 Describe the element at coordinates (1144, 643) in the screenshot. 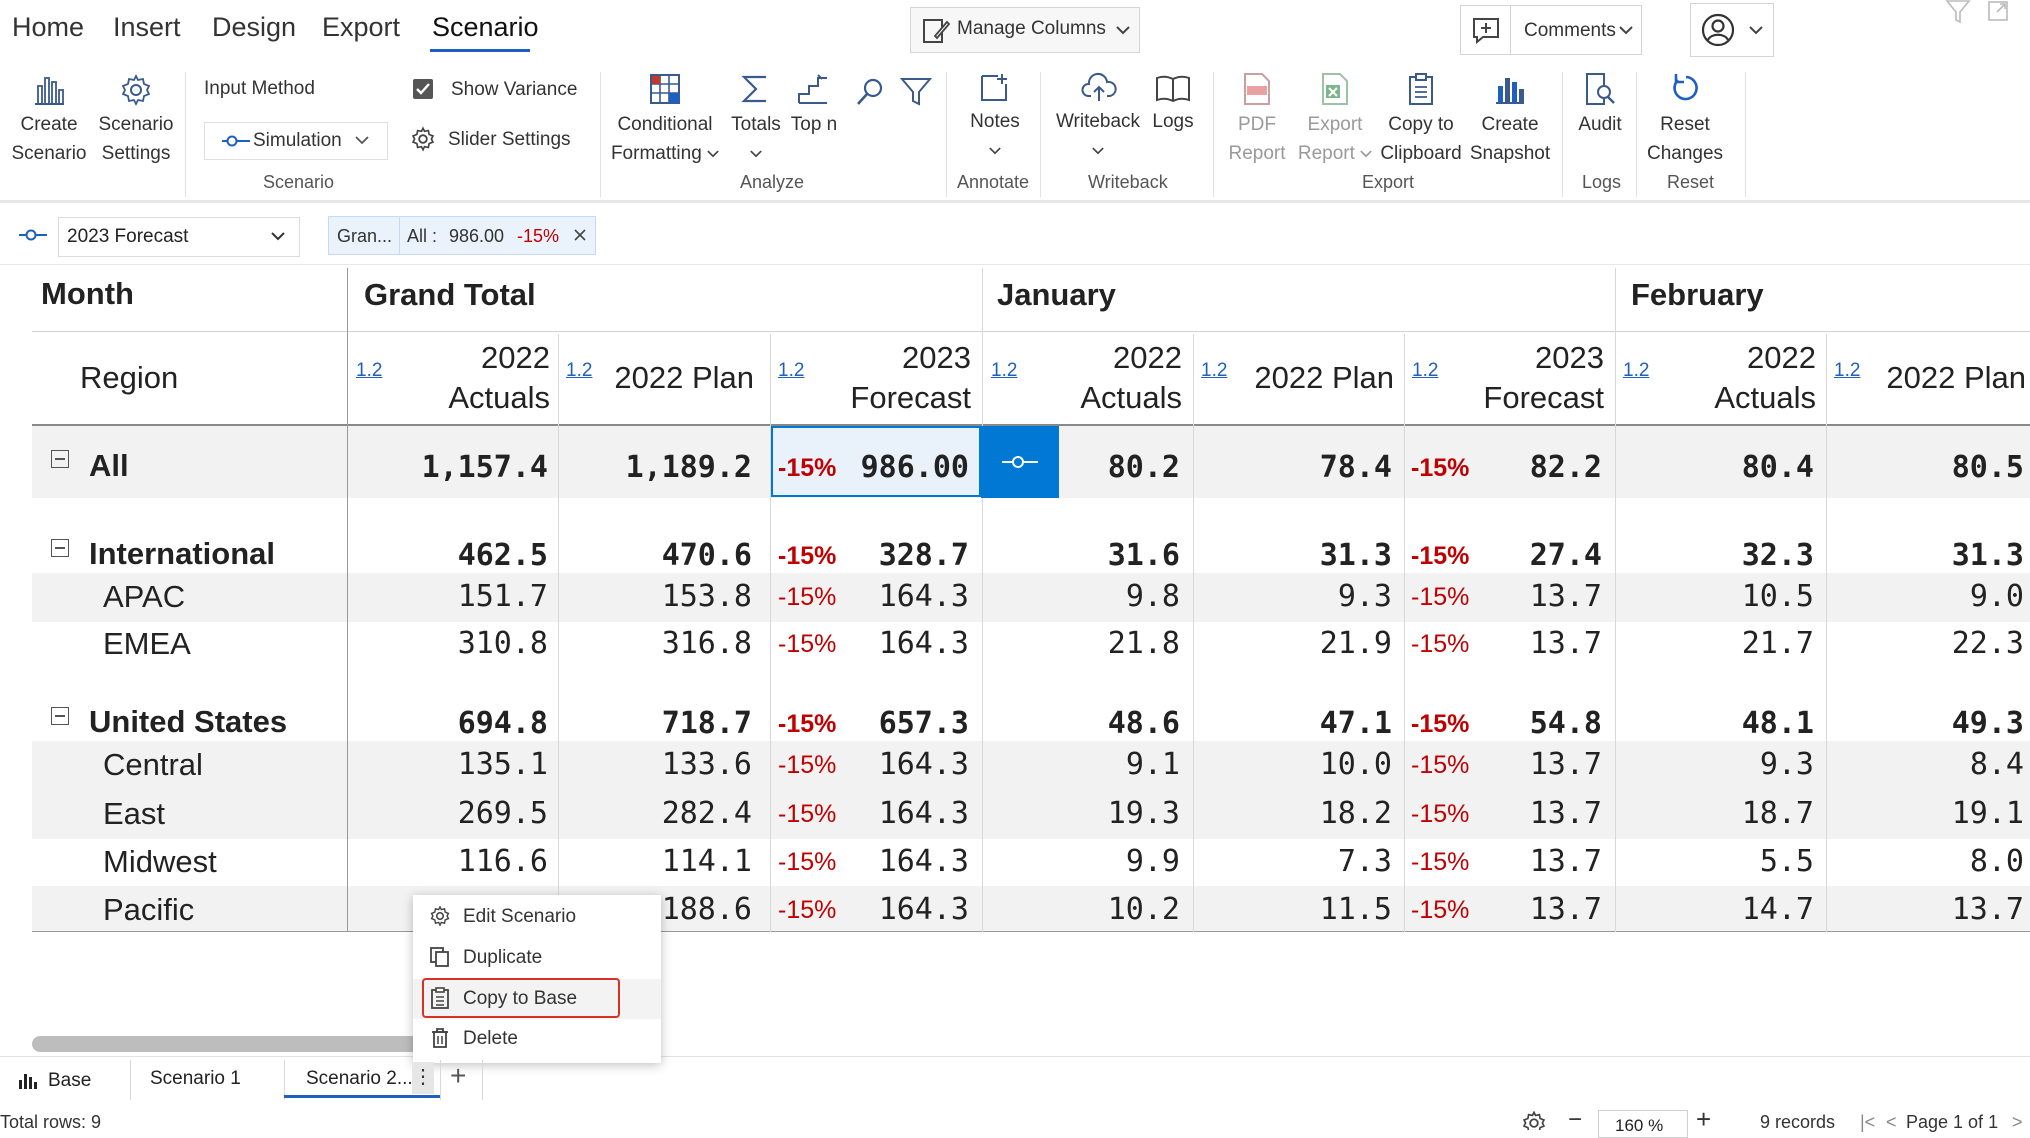

I see `cell-value: 21.8` at that location.